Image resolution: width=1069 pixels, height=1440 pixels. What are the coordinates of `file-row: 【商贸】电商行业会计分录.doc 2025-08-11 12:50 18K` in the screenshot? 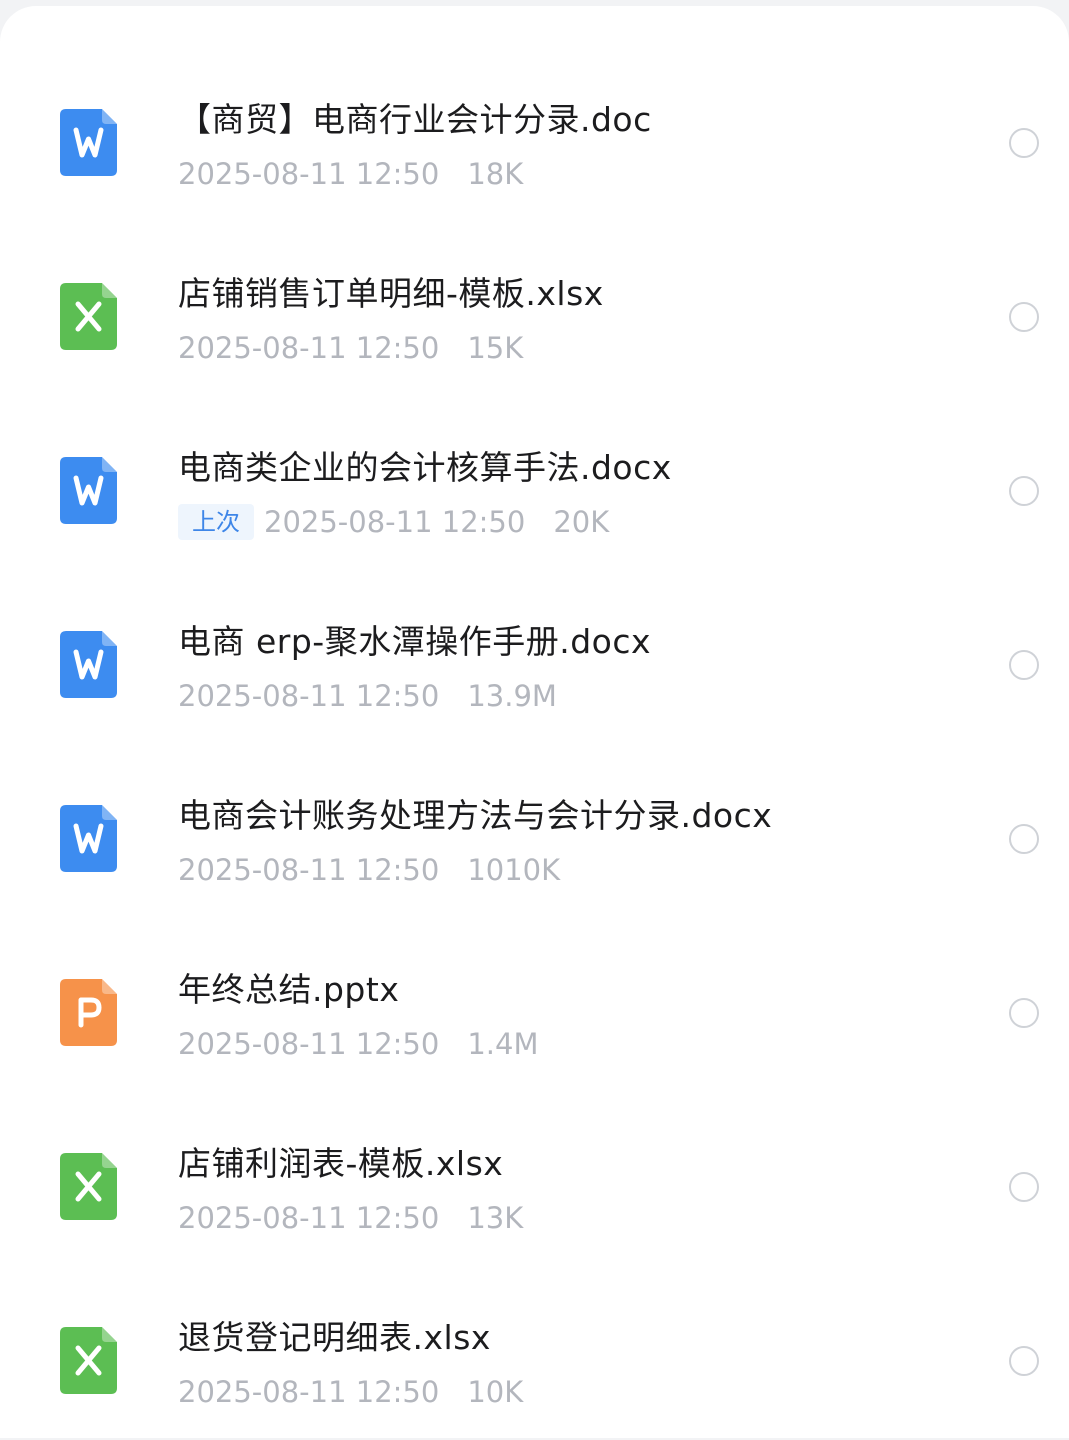 It's located at (534, 135).